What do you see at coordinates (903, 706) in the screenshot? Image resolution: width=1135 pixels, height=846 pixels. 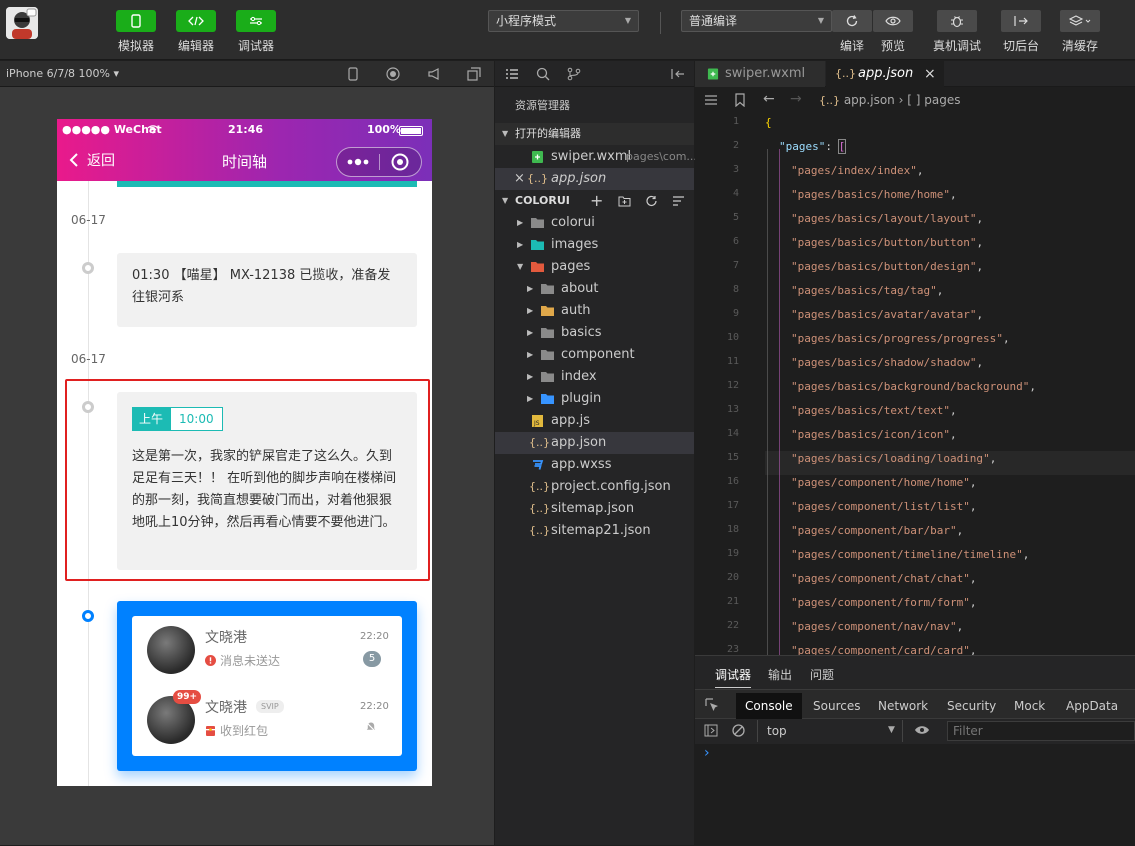 I see `tab-network: Network` at bounding box center [903, 706].